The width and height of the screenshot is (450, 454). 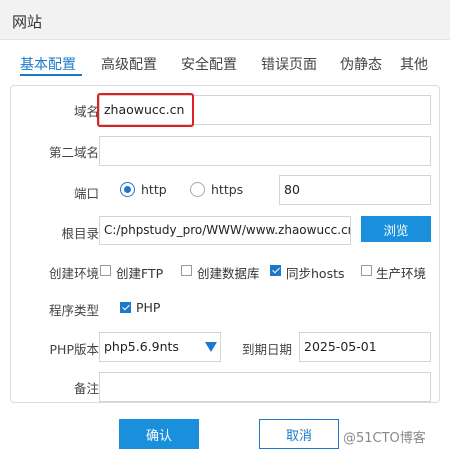 I want to click on active-tab-indicator, so click(x=51, y=75).